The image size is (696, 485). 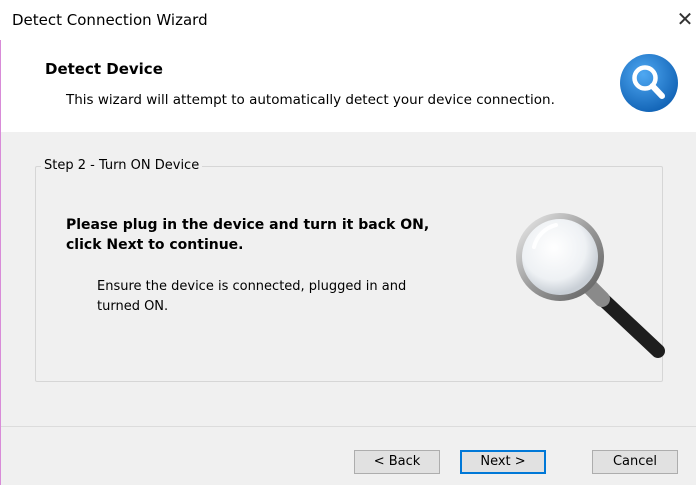 What do you see at coordinates (348, 20) in the screenshot?
I see `title-bar: Detect Connection Wizard ✕` at bounding box center [348, 20].